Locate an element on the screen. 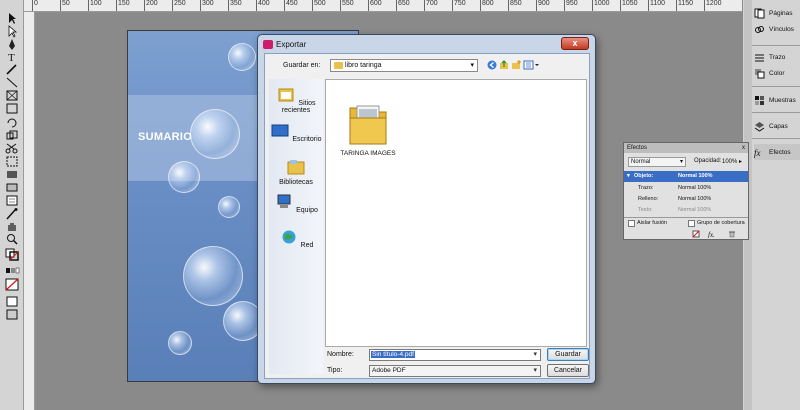 Image resolution: width=800 pixels, height=410 pixels. ruler-label: 550 is located at coordinates (348, 3).